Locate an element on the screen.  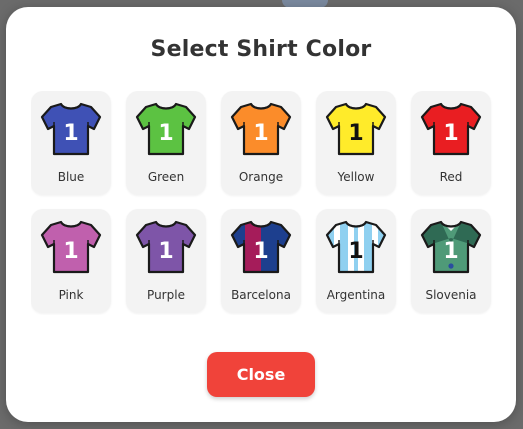
shirt-option-label: Green is located at coordinates (166, 177).